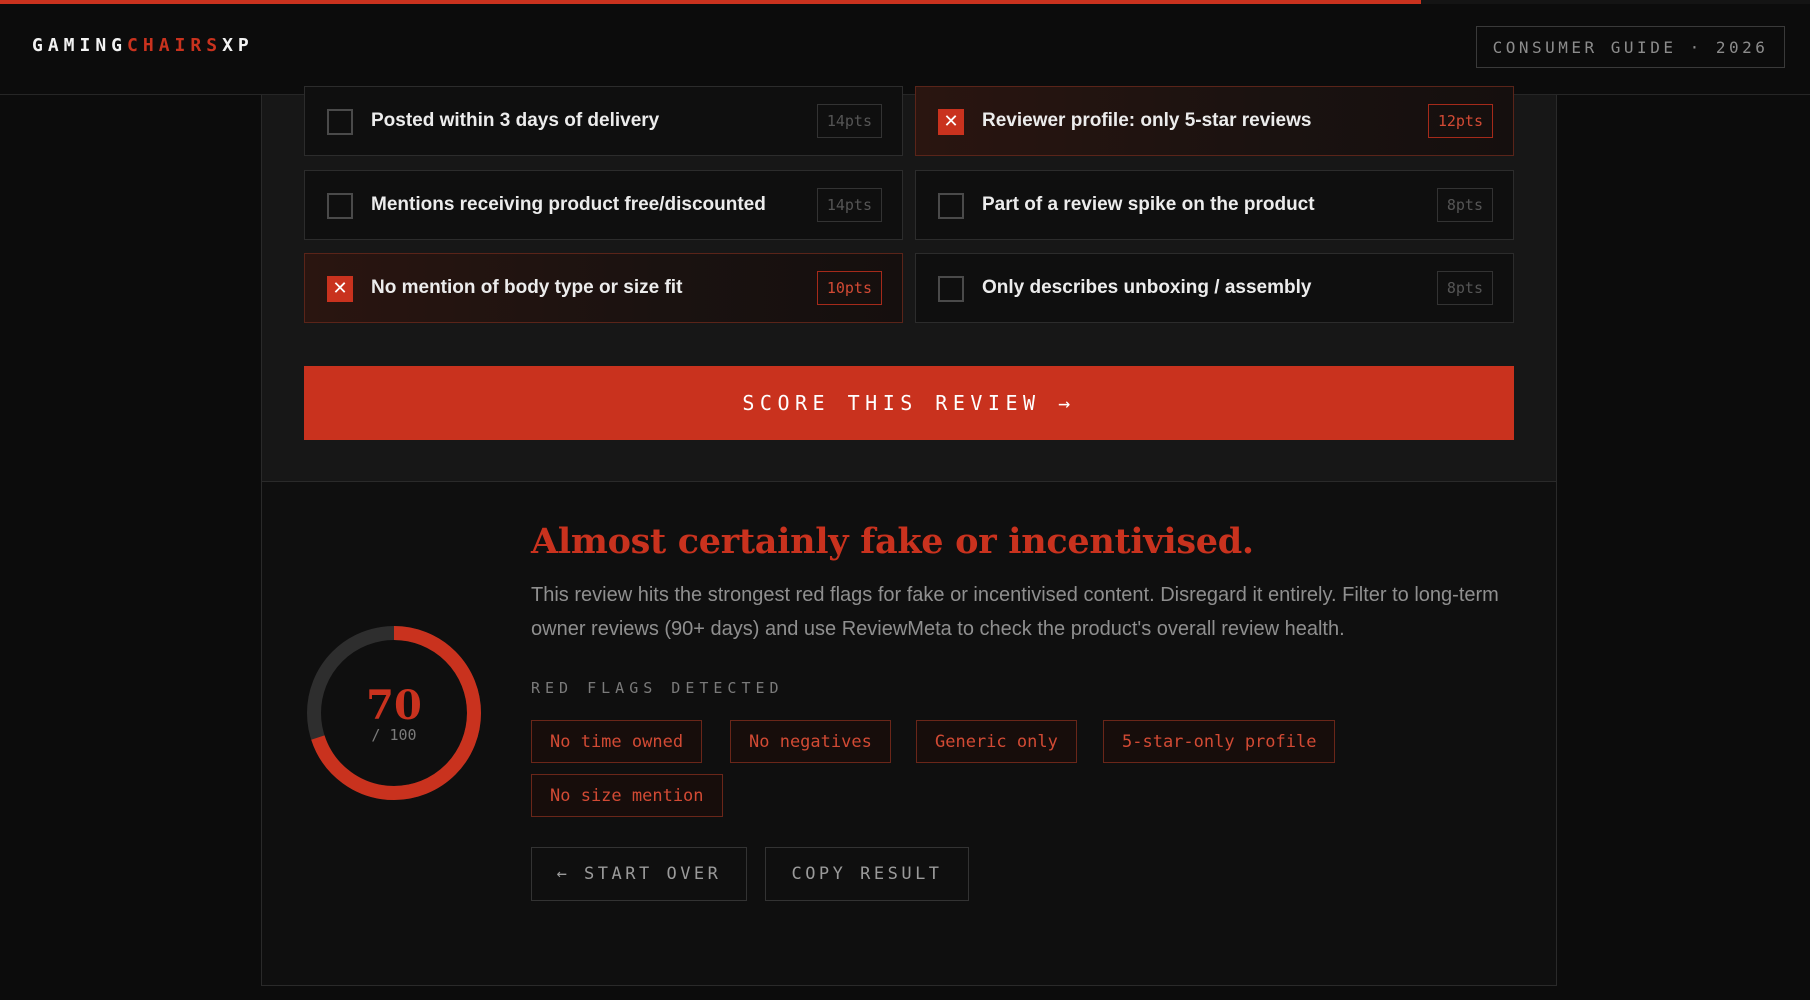  I want to click on start-over-button: ← START OVER, so click(639, 874).